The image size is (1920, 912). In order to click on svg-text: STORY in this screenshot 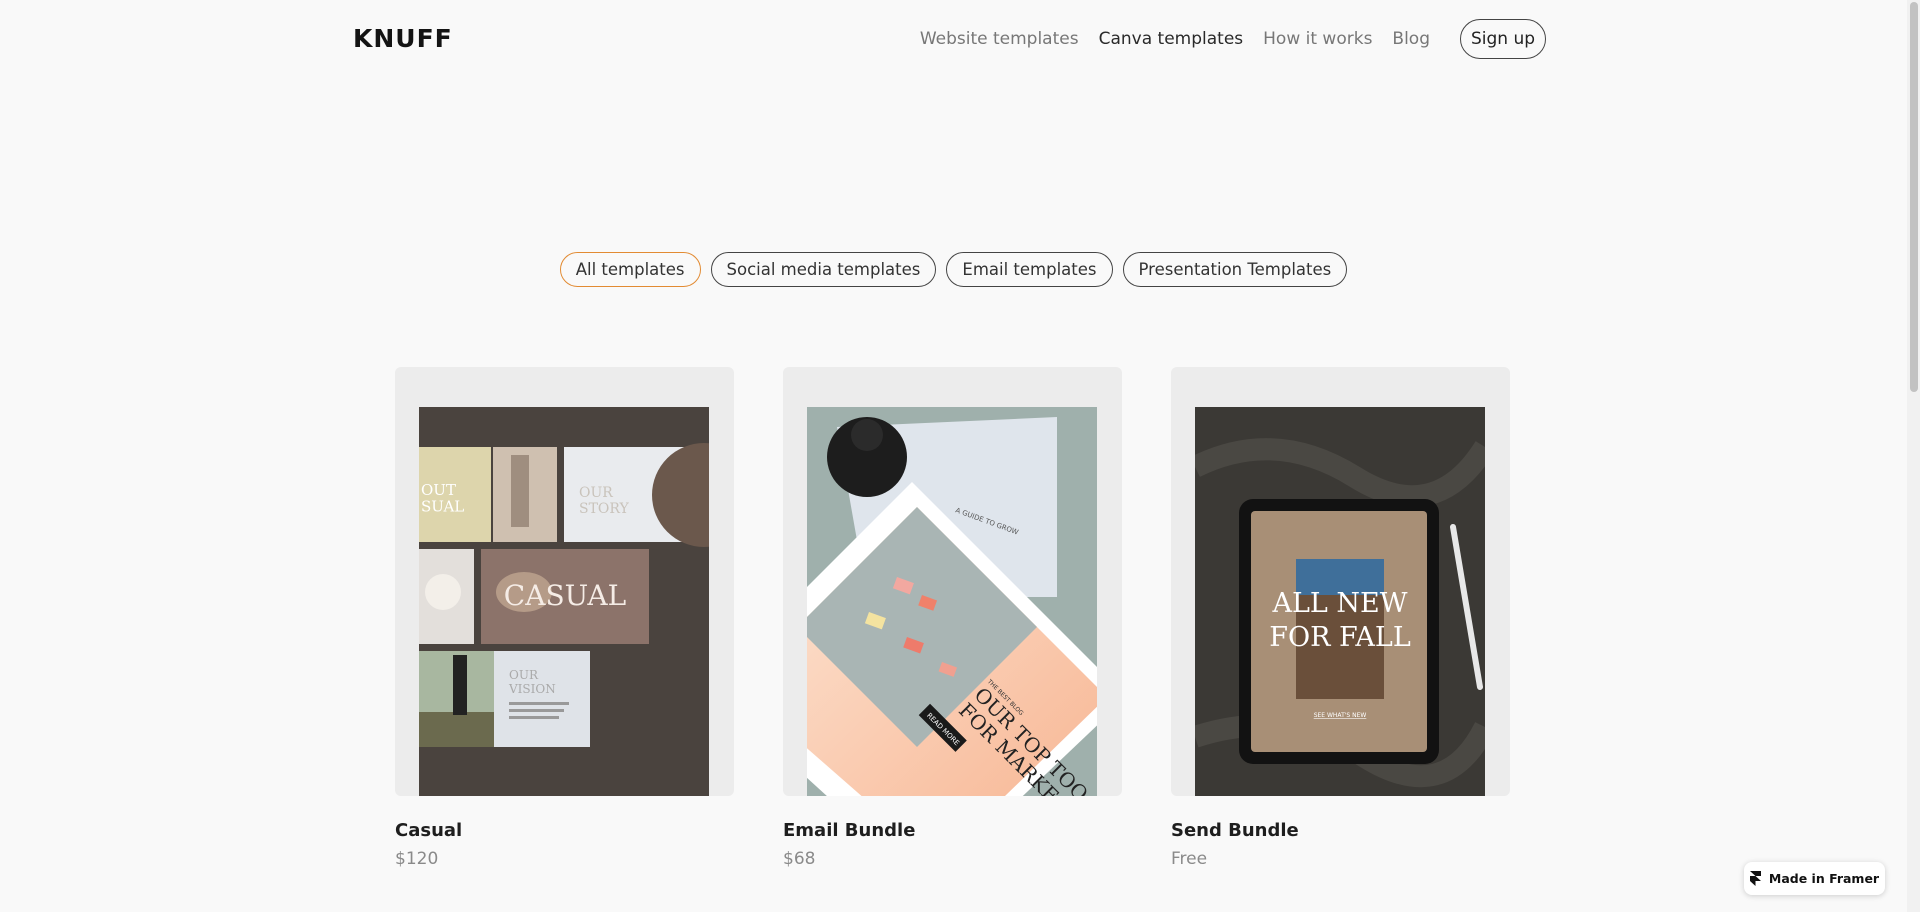, I will do `click(604, 509)`.